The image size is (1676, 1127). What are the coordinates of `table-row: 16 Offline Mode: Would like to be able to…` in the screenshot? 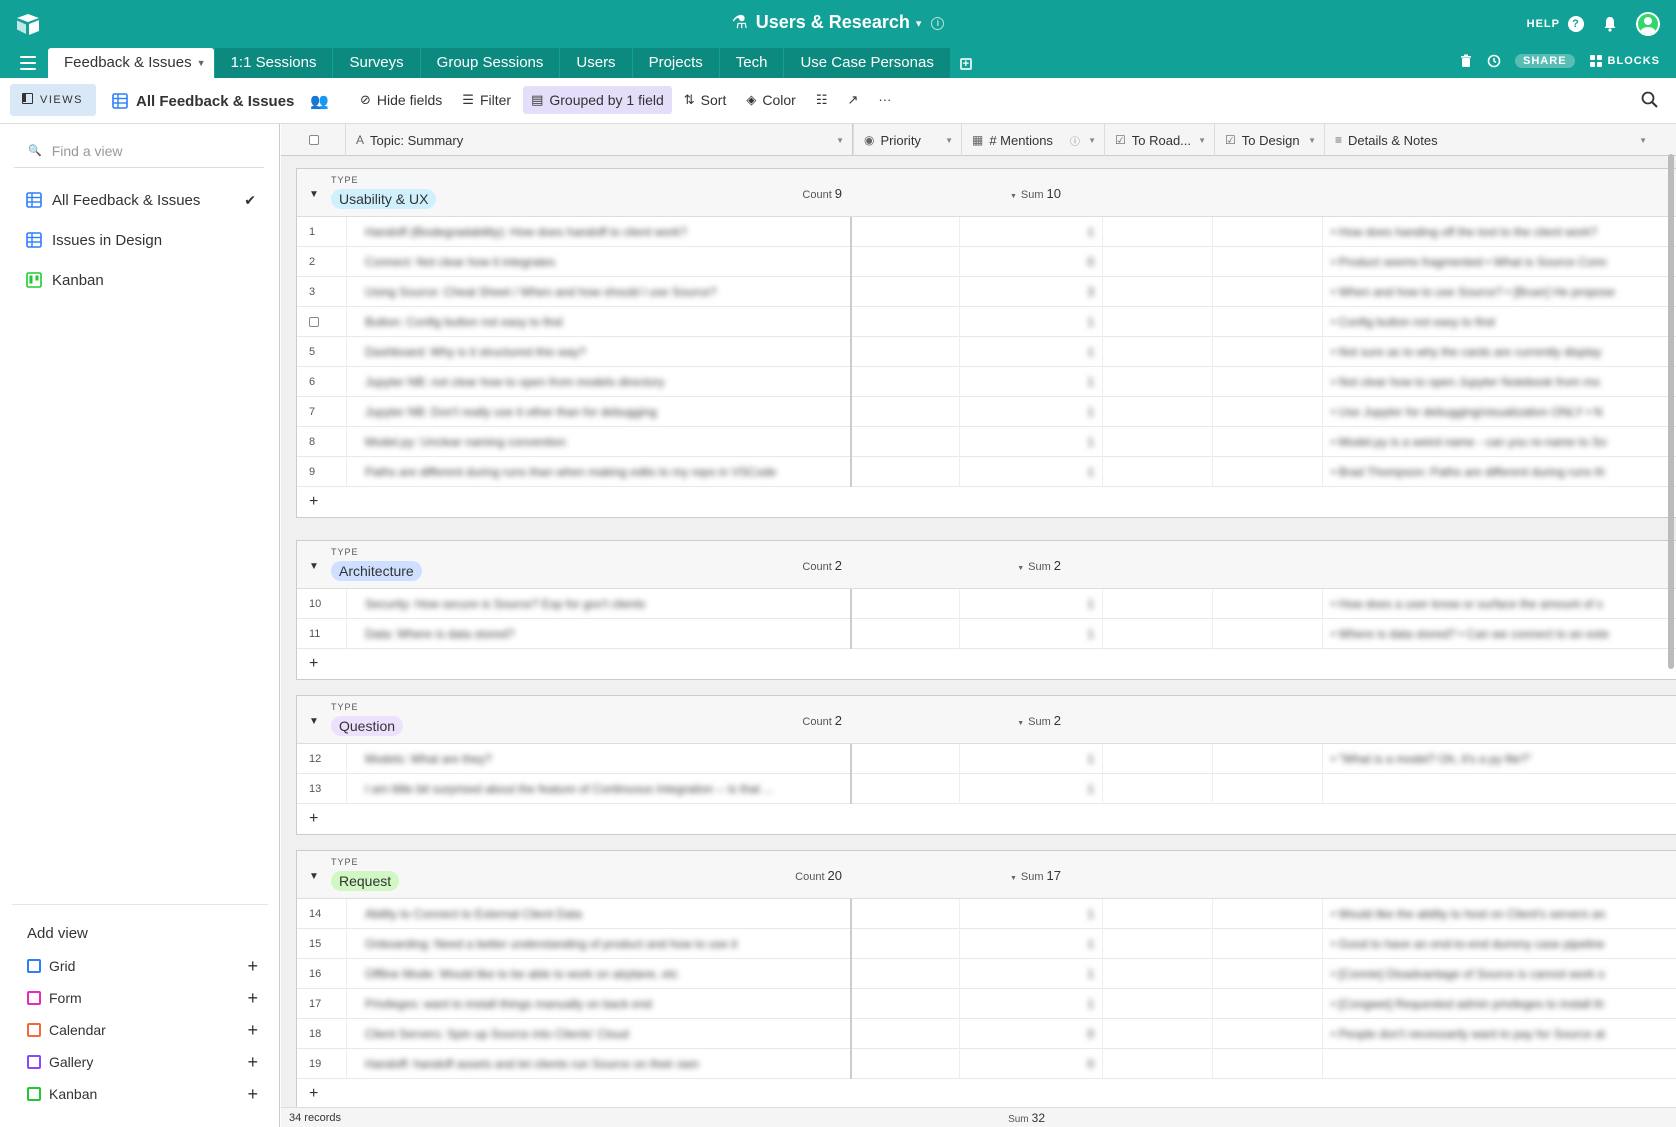 It's located at (986, 974).